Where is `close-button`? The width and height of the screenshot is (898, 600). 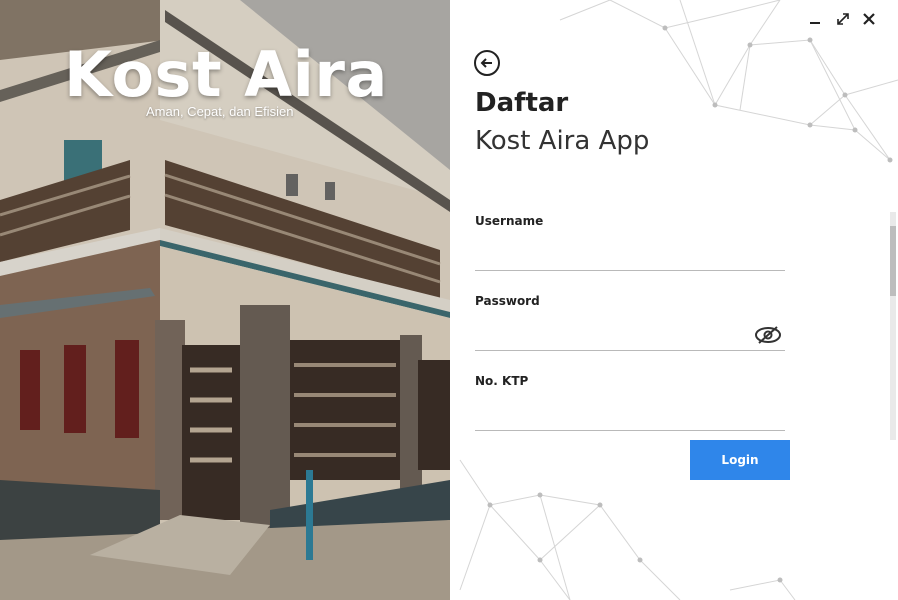
close-button is located at coordinates (869, 19).